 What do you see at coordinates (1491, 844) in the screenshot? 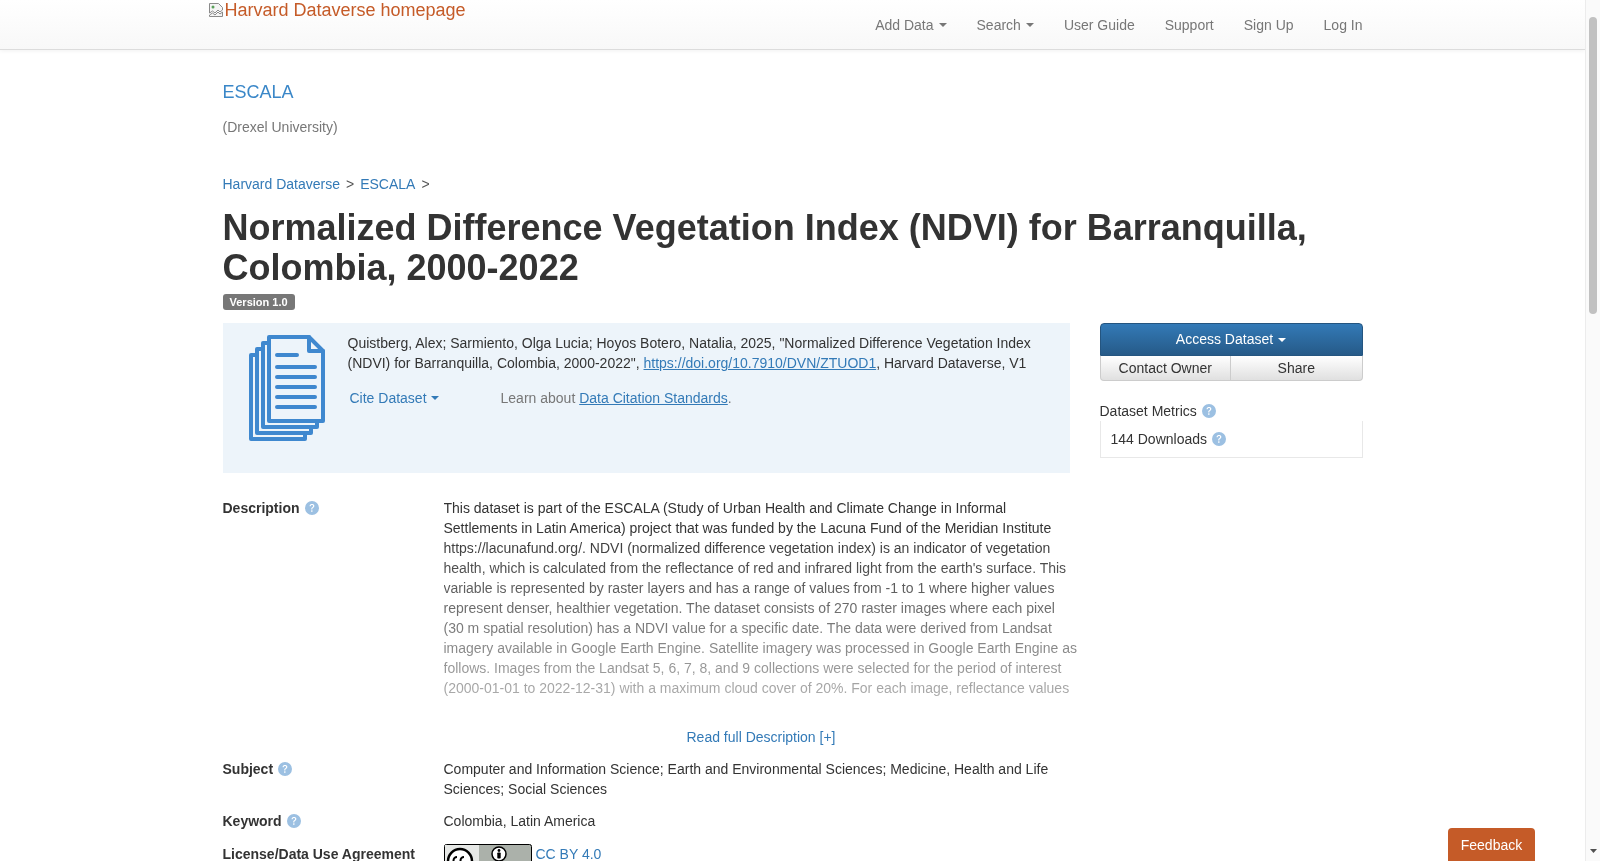
I see `feedback-button: Feedback` at bounding box center [1491, 844].